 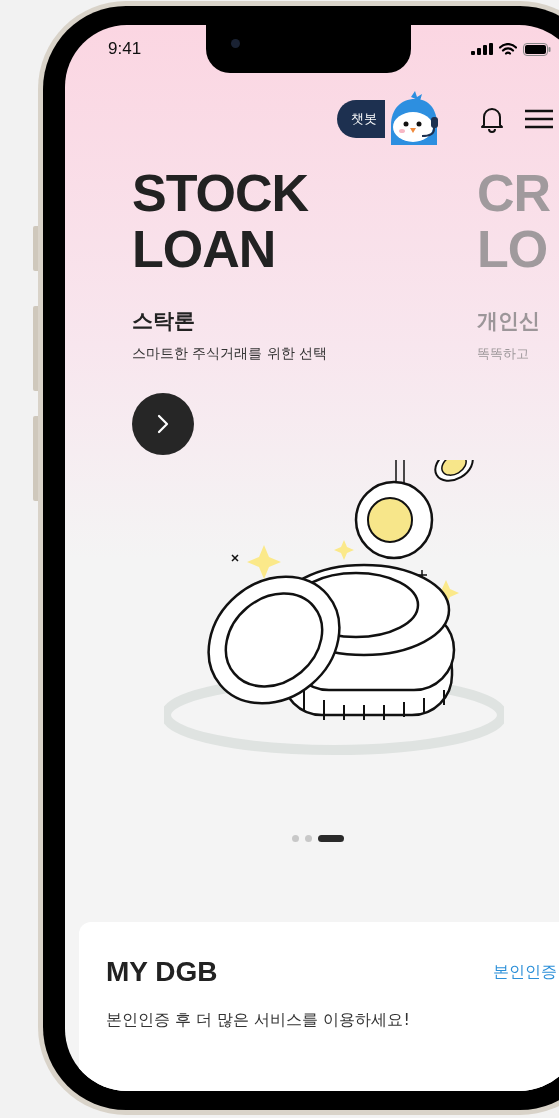 What do you see at coordinates (163, 424) in the screenshot?
I see `chevron-right-icon` at bounding box center [163, 424].